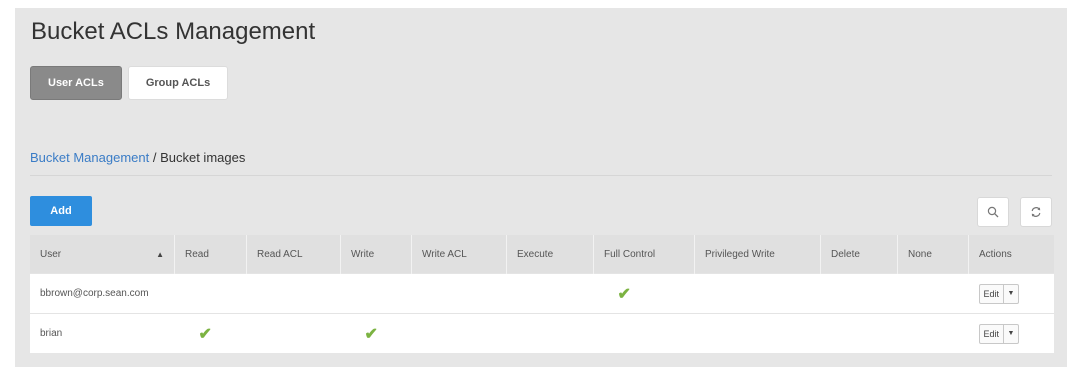 This screenshot has height=375, width=1069. I want to click on user-cell: brian, so click(102, 333).